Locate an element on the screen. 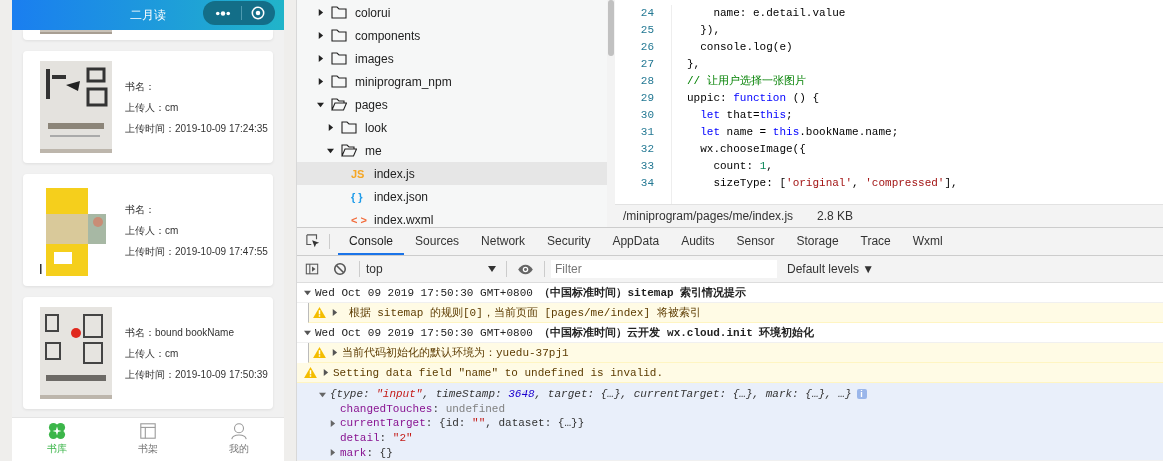 This screenshot has width=1163, height=461. line-number: 26 is located at coordinates (647, 47).